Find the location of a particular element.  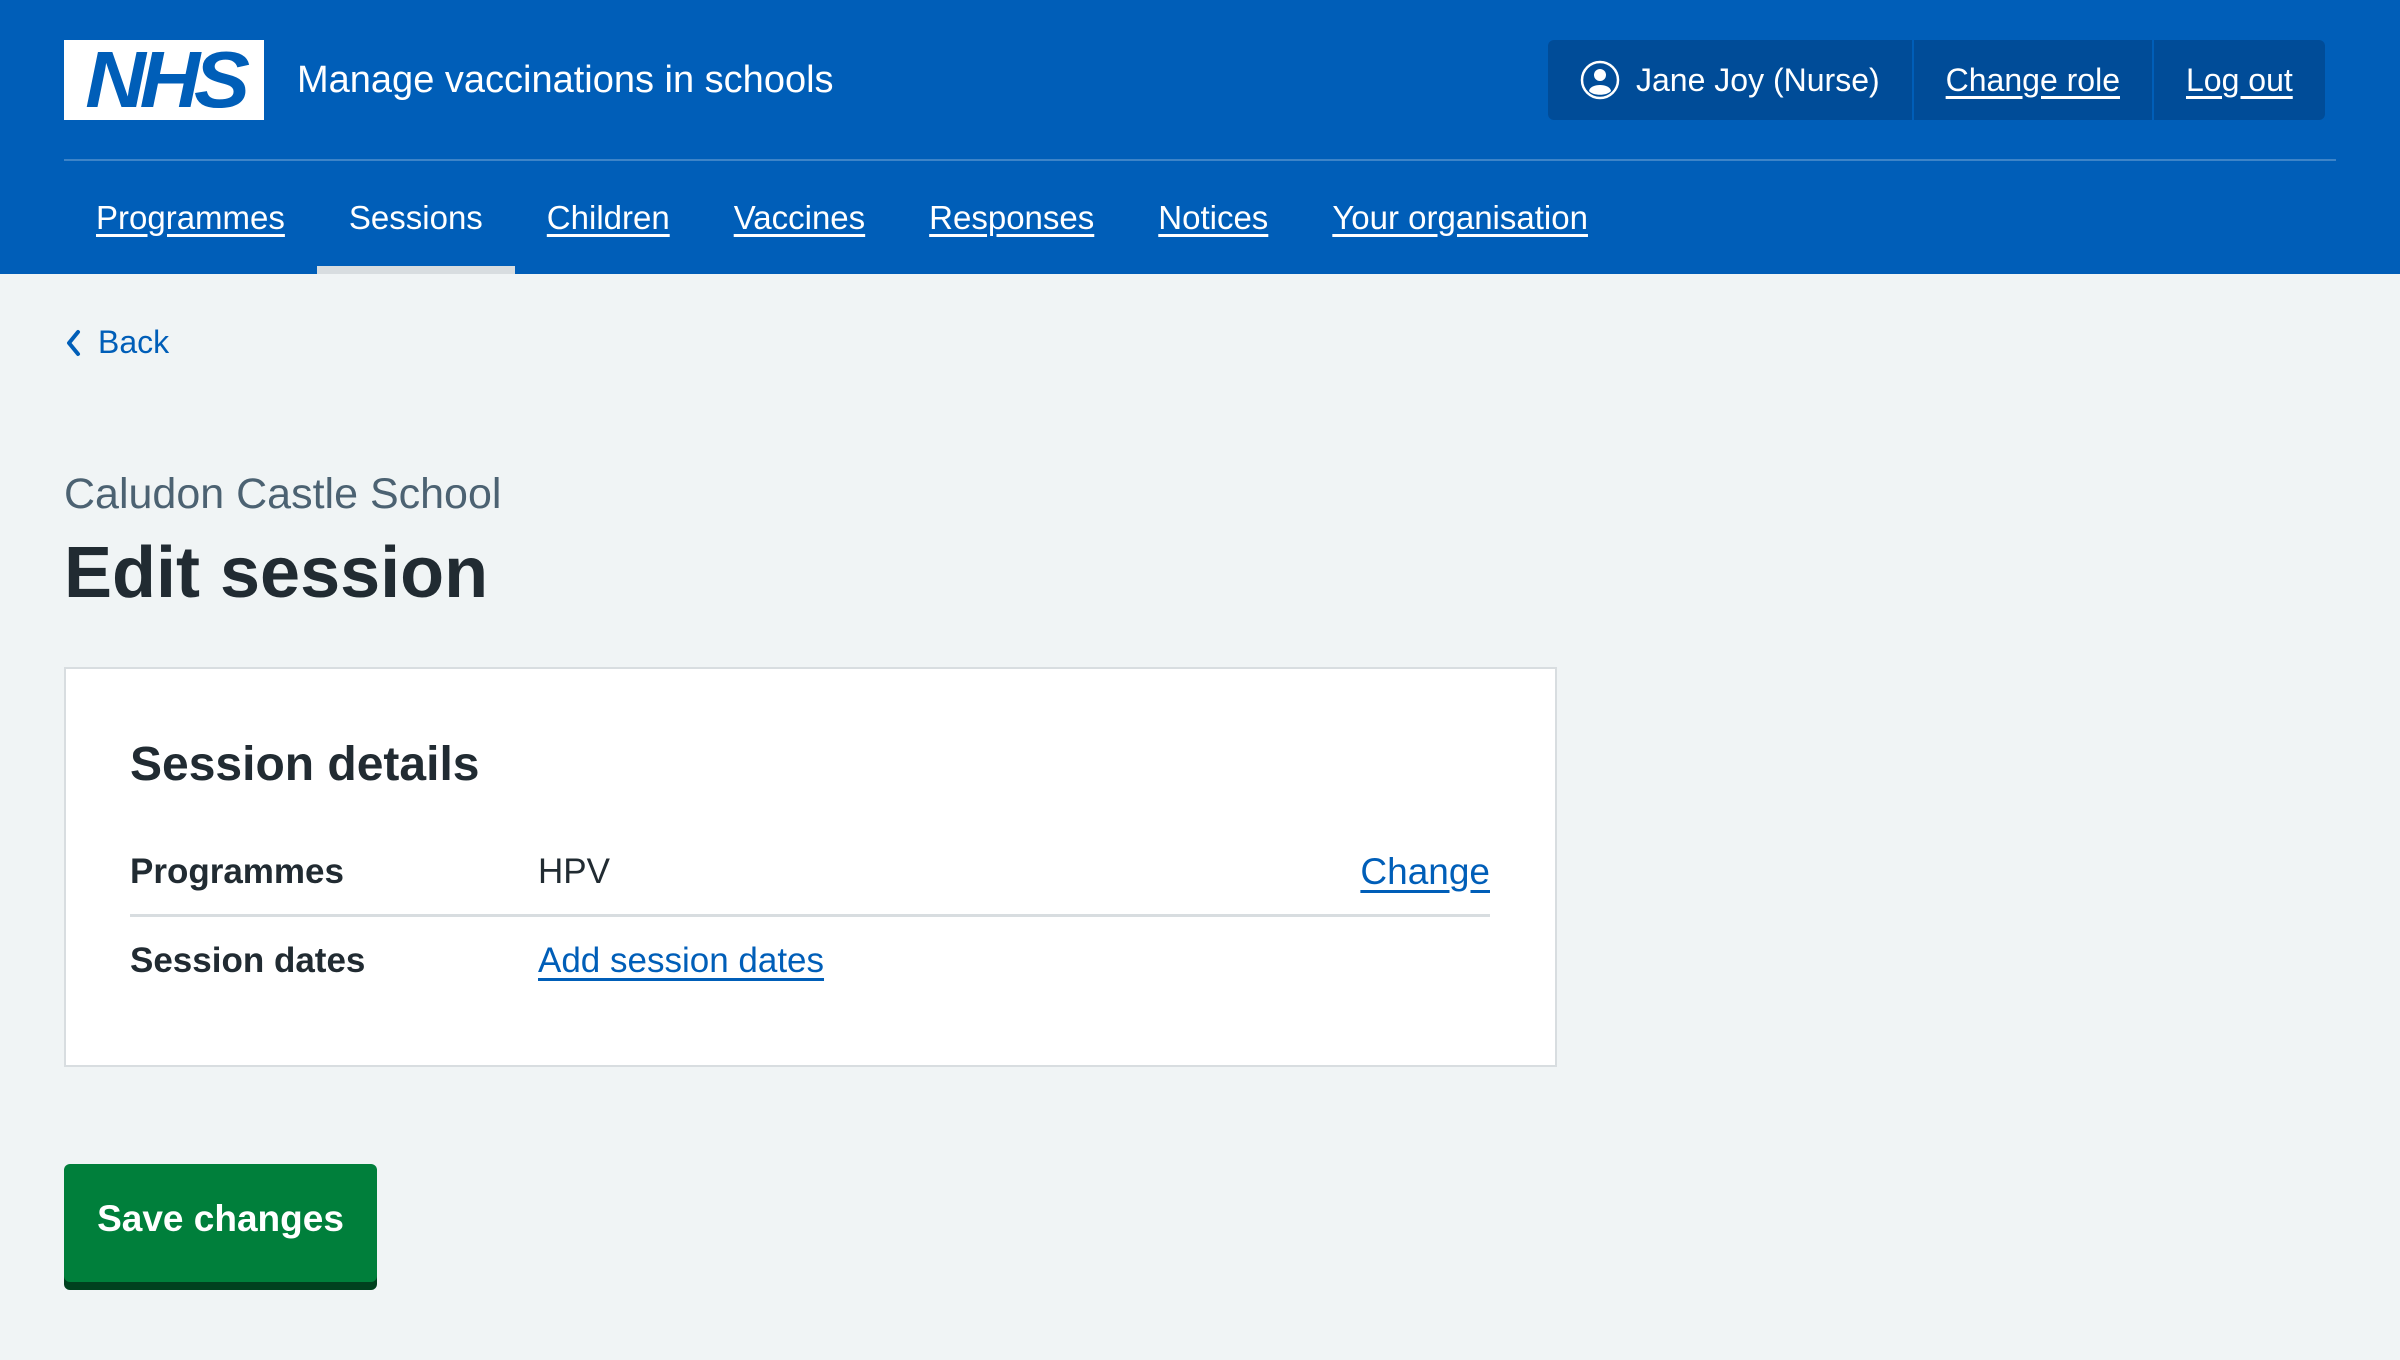

page-caption: Caludon Castle School is located at coordinates (283, 494).